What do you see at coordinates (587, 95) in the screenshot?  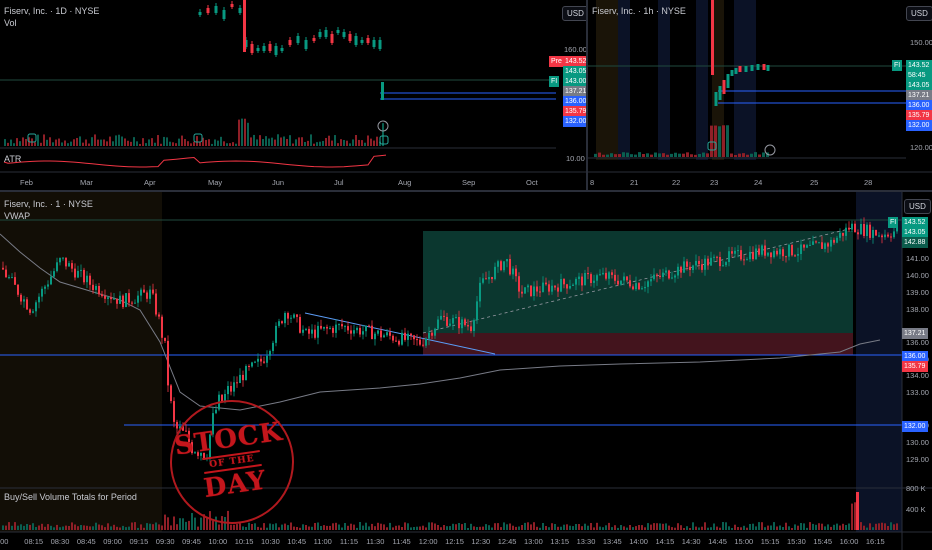 I see `pane-separator-vertical` at bounding box center [587, 95].